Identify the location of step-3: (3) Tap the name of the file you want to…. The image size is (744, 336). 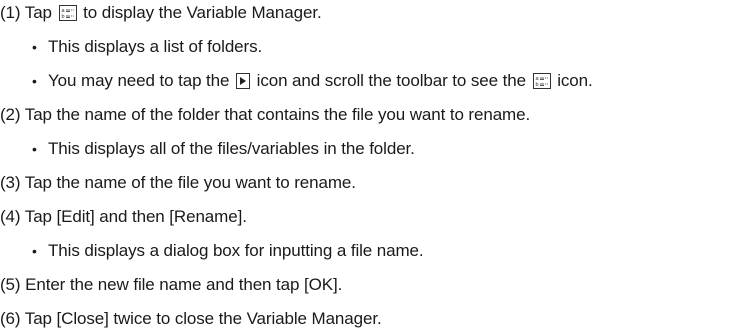
(178, 183).